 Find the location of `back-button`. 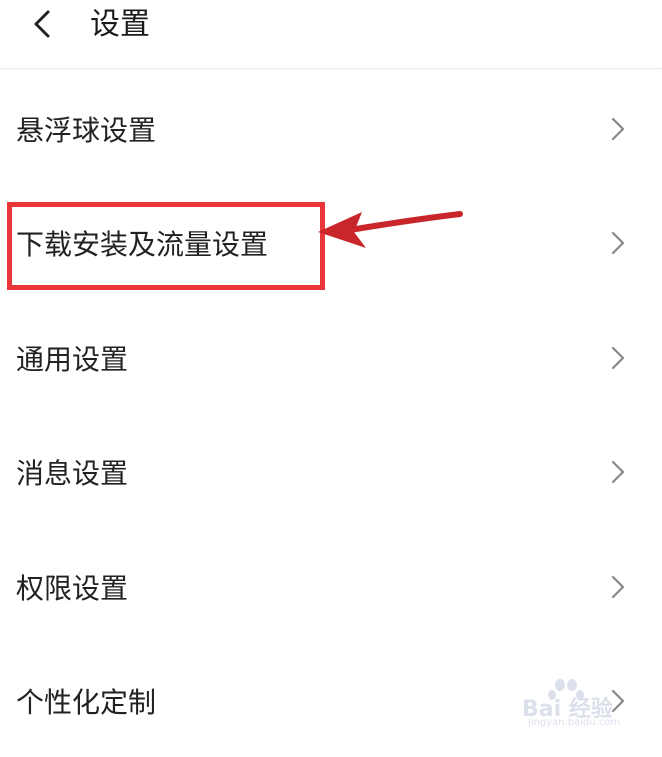

back-button is located at coordinates (42, 24).